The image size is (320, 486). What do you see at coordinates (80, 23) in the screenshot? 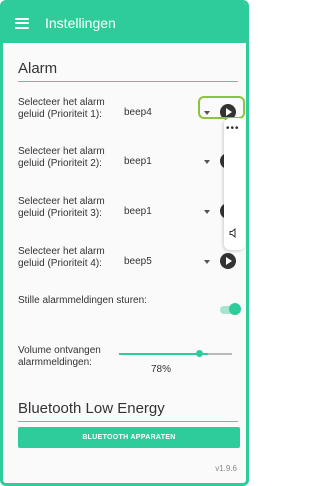
I see `page-title: Instellingen` at bounding box center [80, 23].